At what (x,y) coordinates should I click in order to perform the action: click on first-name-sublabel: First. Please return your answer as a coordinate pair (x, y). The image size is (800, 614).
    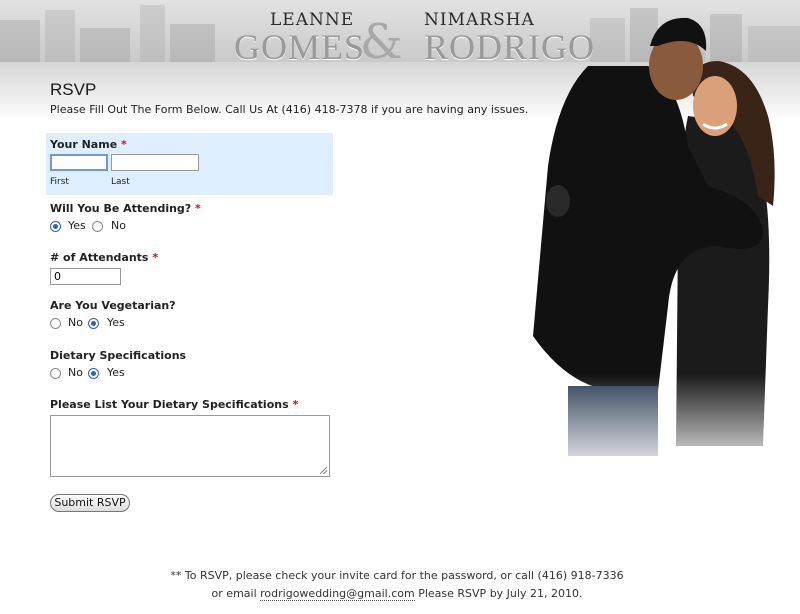
    Looking at the image, I should click on (59, 182).